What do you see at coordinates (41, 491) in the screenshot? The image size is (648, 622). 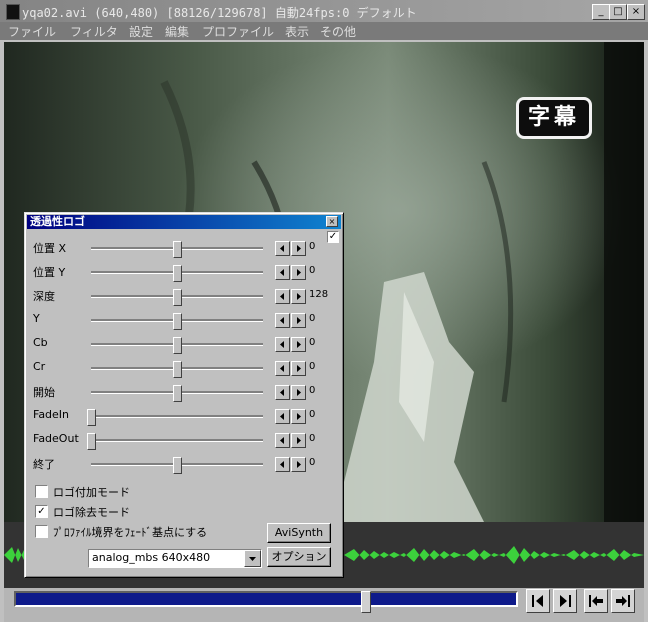 I see `logo-add-mode-checkbox` at bounding box center [41, 491].